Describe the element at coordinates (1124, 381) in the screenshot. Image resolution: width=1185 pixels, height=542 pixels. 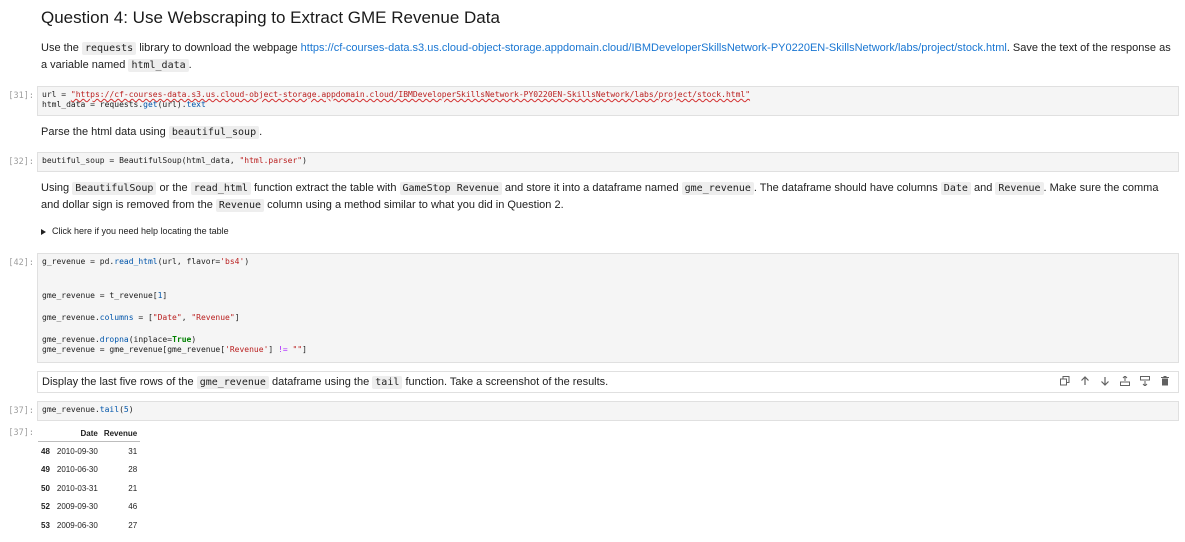
I see `insert-above-icon` at that location.